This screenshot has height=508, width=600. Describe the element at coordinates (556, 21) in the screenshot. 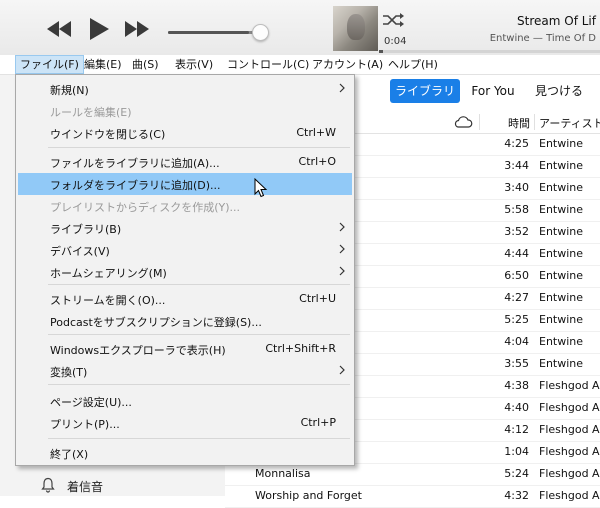

I see `now-playing-title: Stream Of Lif` at that location.